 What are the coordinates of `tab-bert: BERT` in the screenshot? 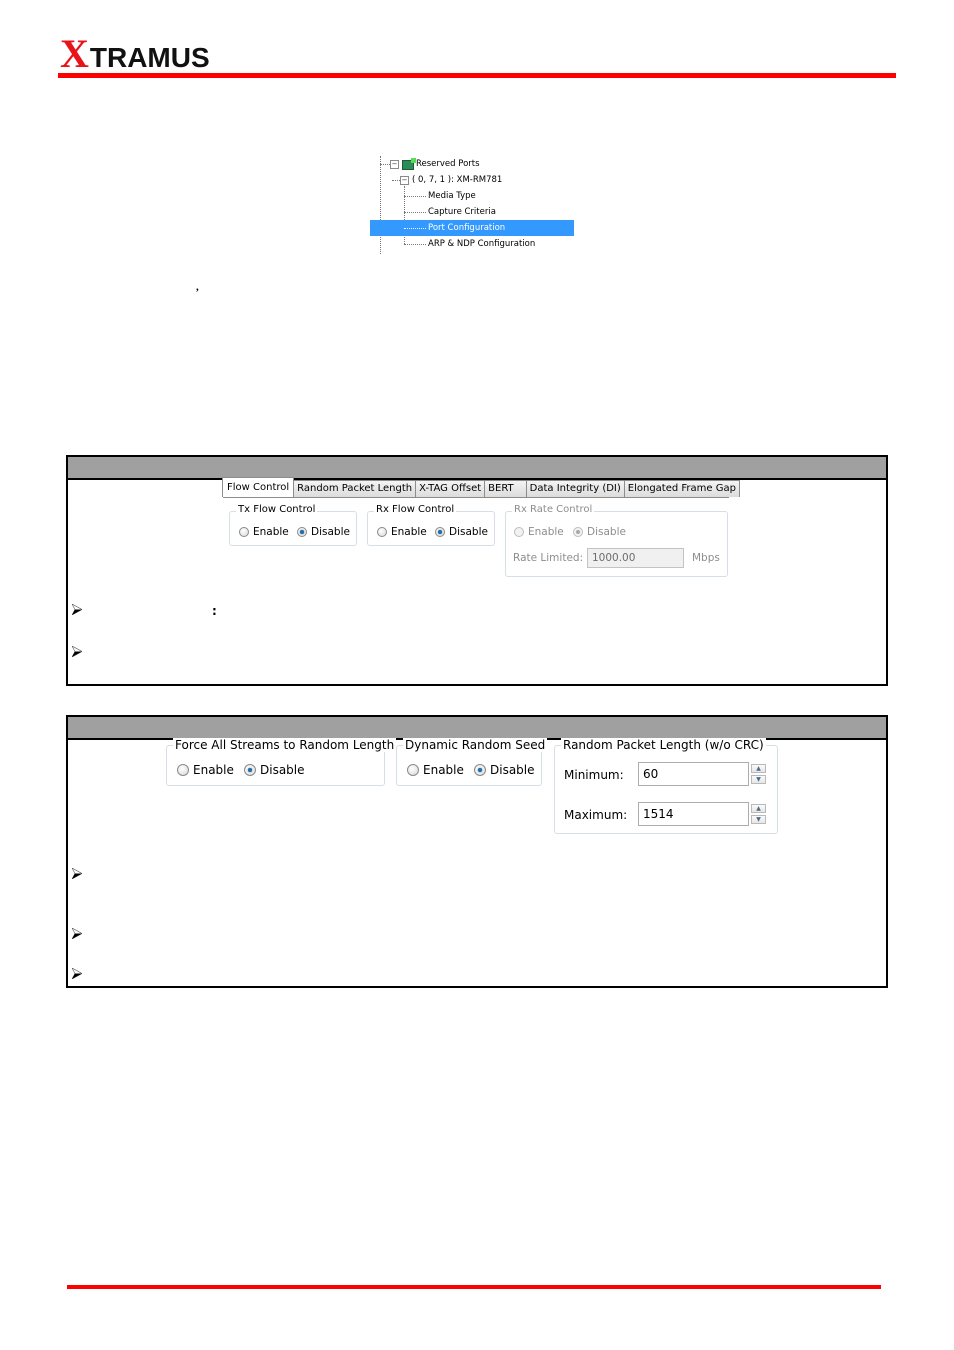 It's located at (505, 488).